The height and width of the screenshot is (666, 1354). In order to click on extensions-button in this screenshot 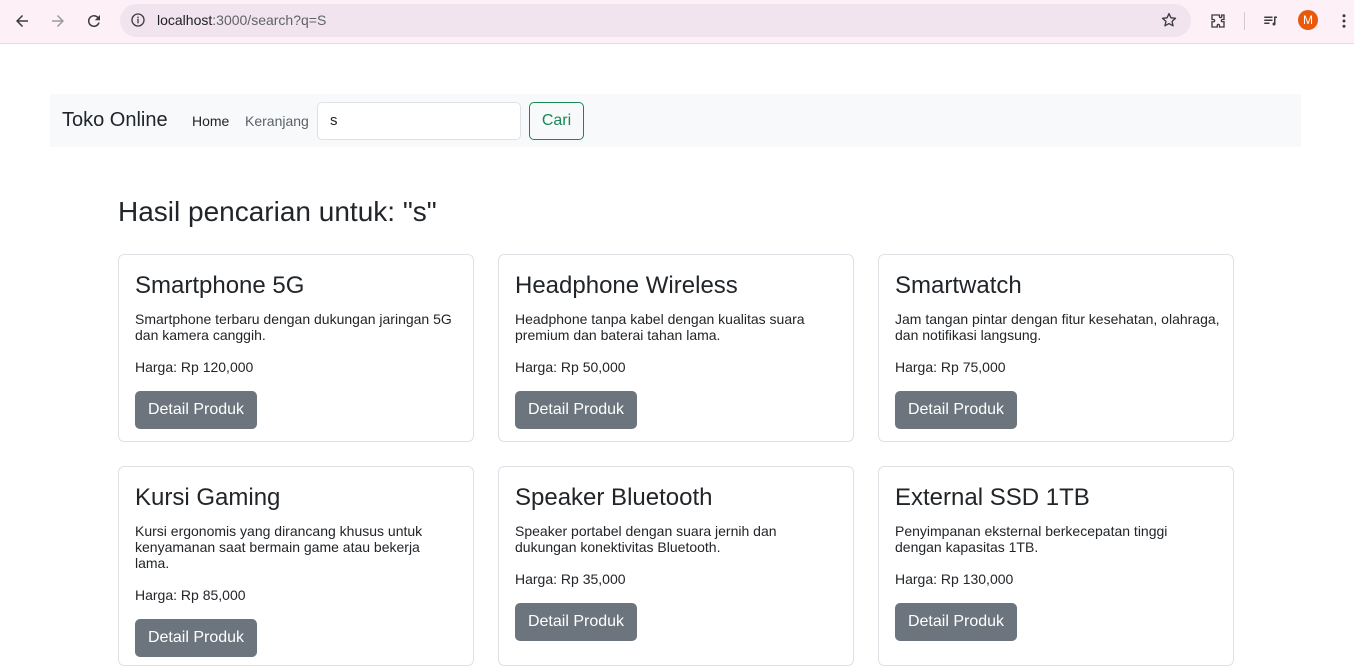, I will do `click(1218, 21)`.